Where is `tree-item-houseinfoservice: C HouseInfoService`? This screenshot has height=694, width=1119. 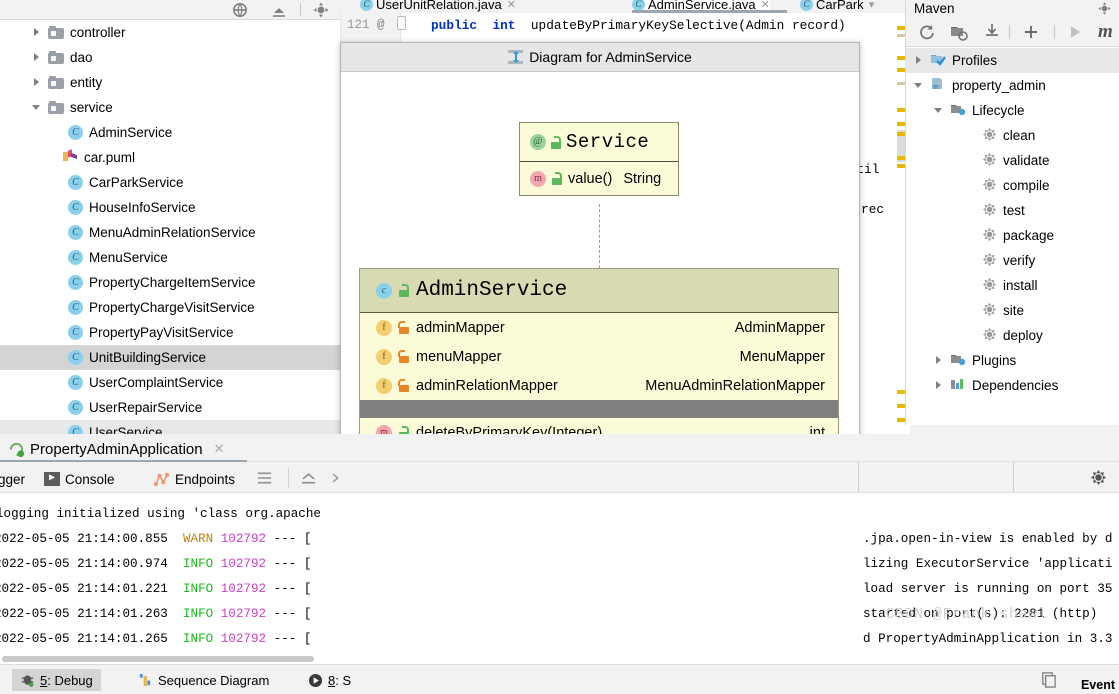
tree-item-houseinfoservice: C HouseInfoService is located at coordinates (170, 207).